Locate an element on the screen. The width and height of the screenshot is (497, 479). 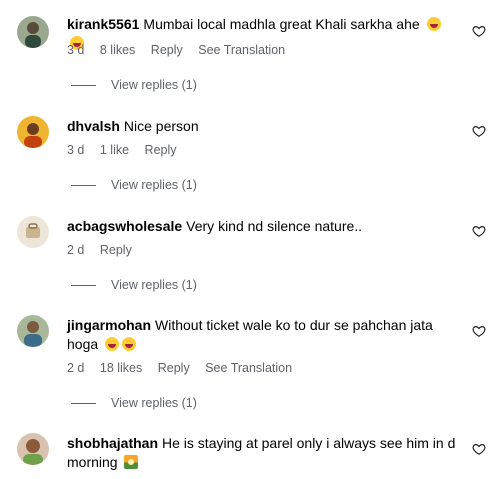
sunrise-emoji-icon is located at coordinates (131, 462).